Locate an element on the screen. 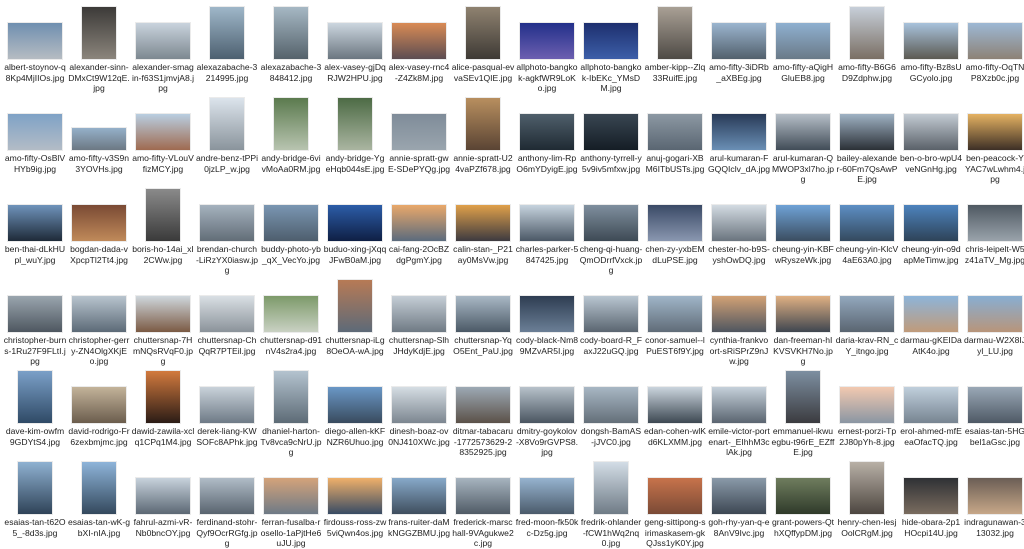 This screenshot has height=549, width=1024. file-item: fredrik-ohlander-fCW1hWq2nq0.jpg is located at coordinates (611, 503).